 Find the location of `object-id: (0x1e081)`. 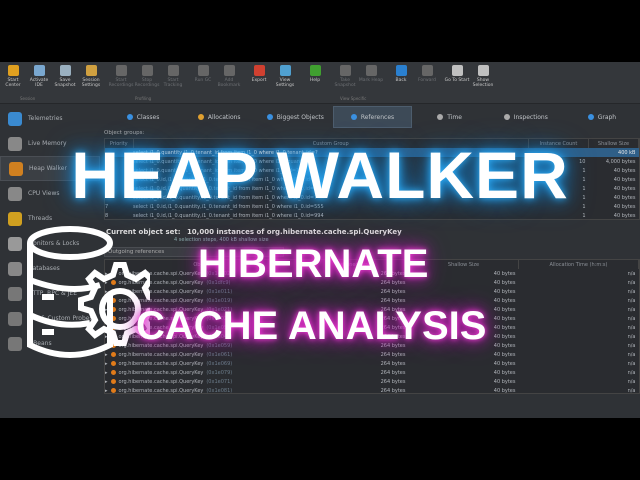

object-id: (0x1e081) is located at coordinates (219, 390).